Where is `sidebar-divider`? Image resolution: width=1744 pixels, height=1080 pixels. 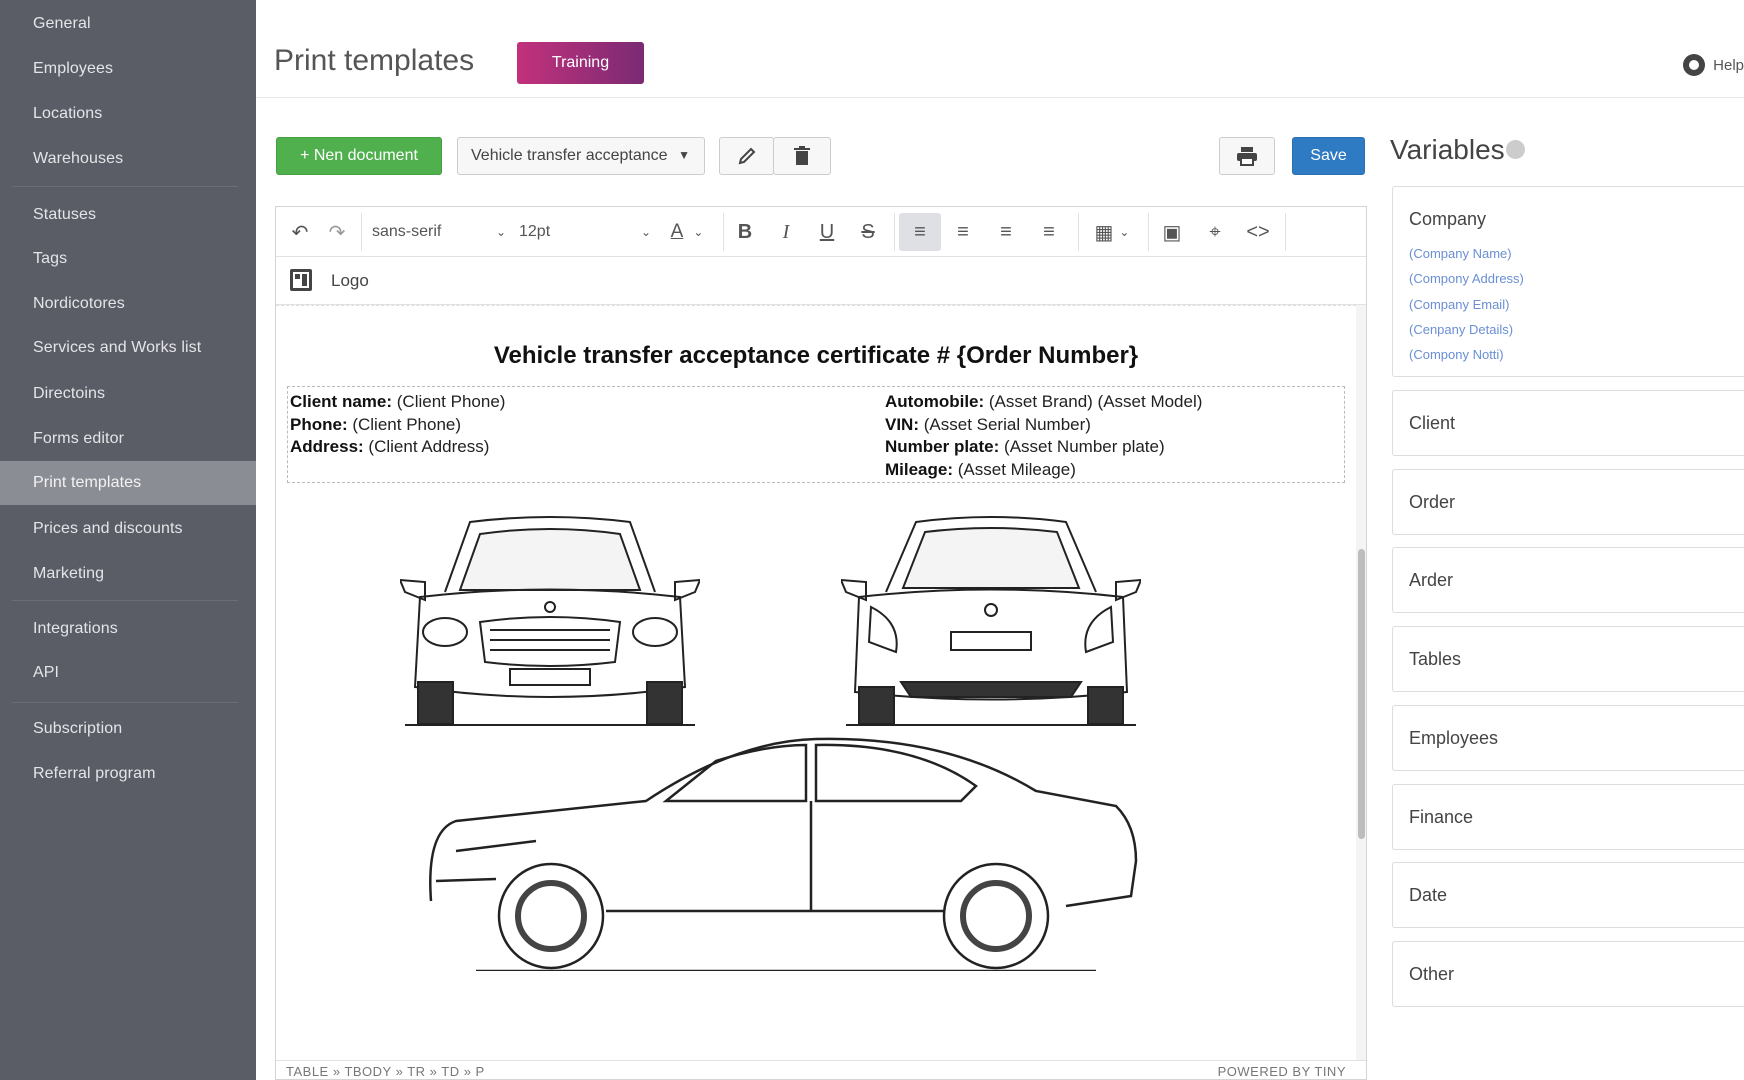
sidebar-divider is located at coordinates (125, 600).